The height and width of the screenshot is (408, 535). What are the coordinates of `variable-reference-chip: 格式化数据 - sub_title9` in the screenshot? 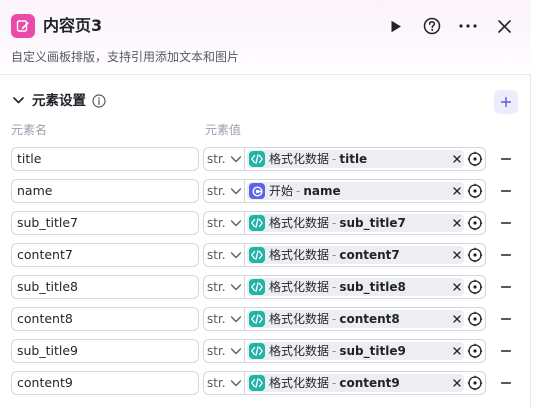 It's located at (355, 351).